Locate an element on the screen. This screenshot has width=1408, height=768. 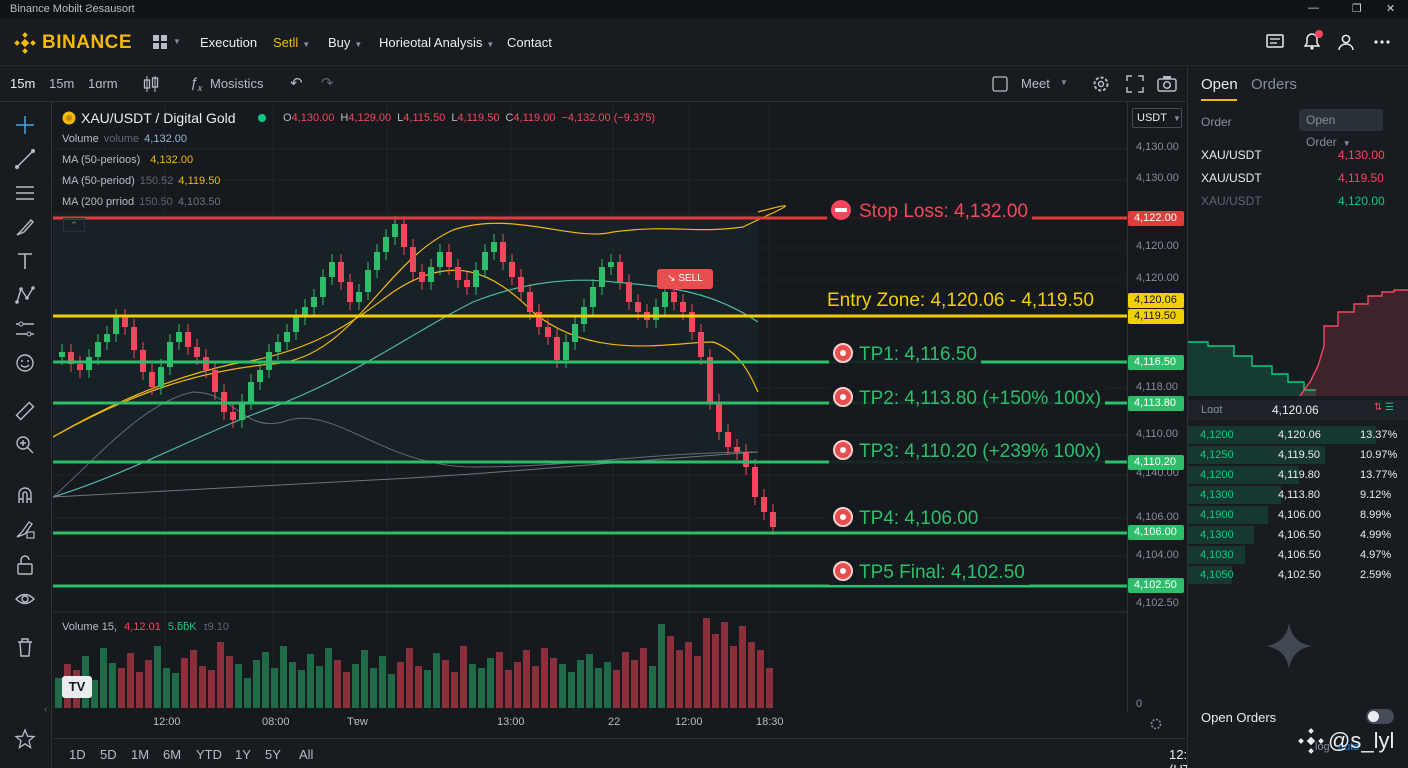
indicator-legend-row: MA (200 prriod 150.50 4,103.50 is located at coordinates (141, 202).